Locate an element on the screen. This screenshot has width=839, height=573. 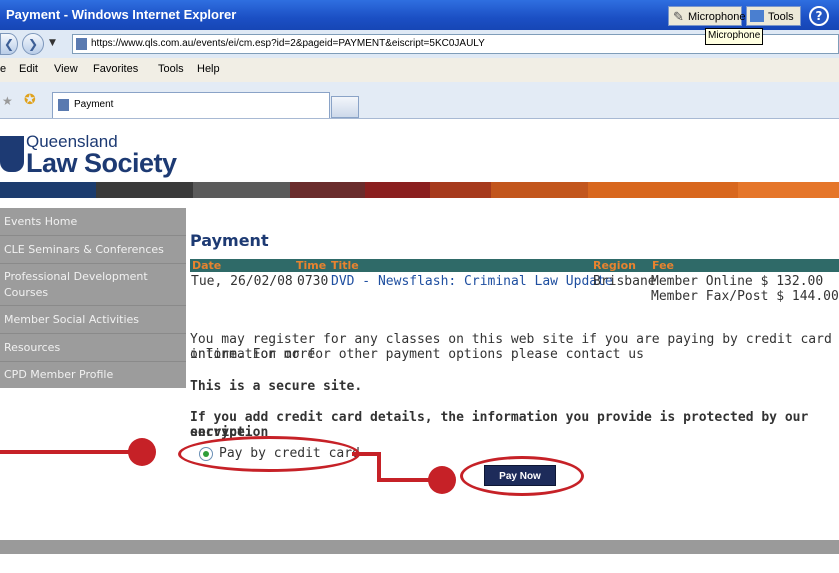
annotation-line-mid1 is located at coordinates (366, 454).